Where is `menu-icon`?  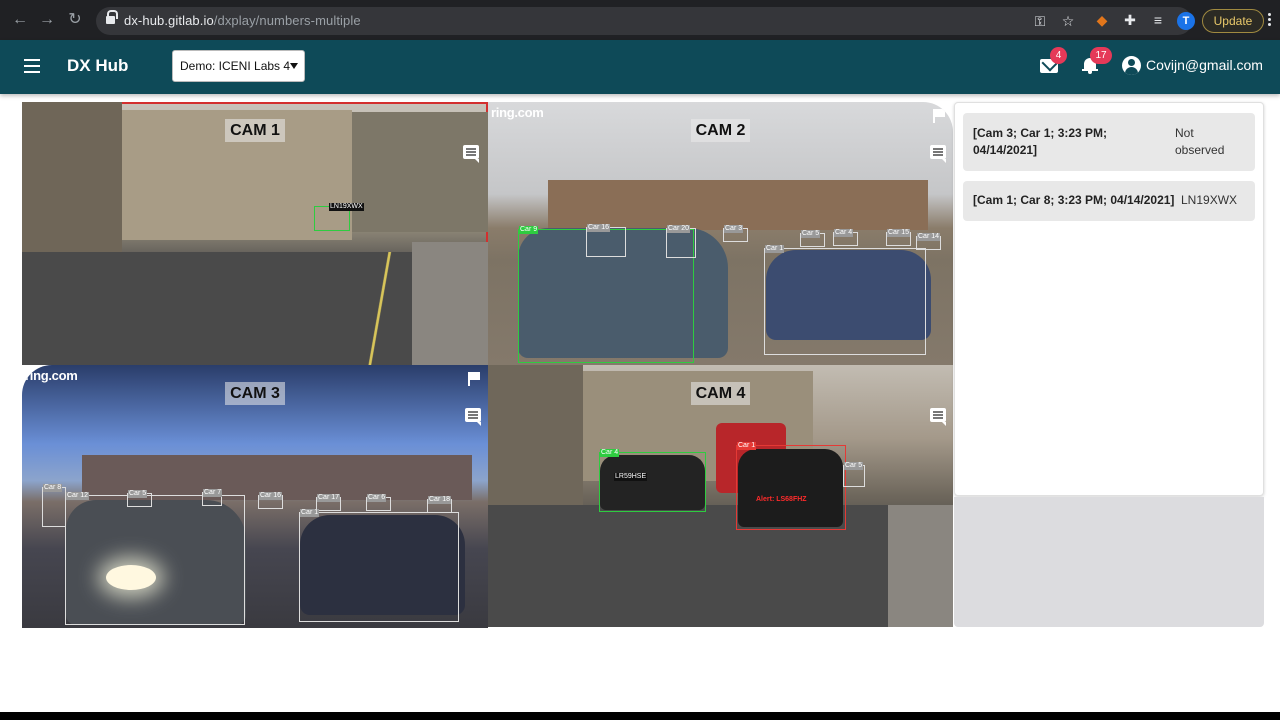
menu-icon is located at coordinates (32, 66).